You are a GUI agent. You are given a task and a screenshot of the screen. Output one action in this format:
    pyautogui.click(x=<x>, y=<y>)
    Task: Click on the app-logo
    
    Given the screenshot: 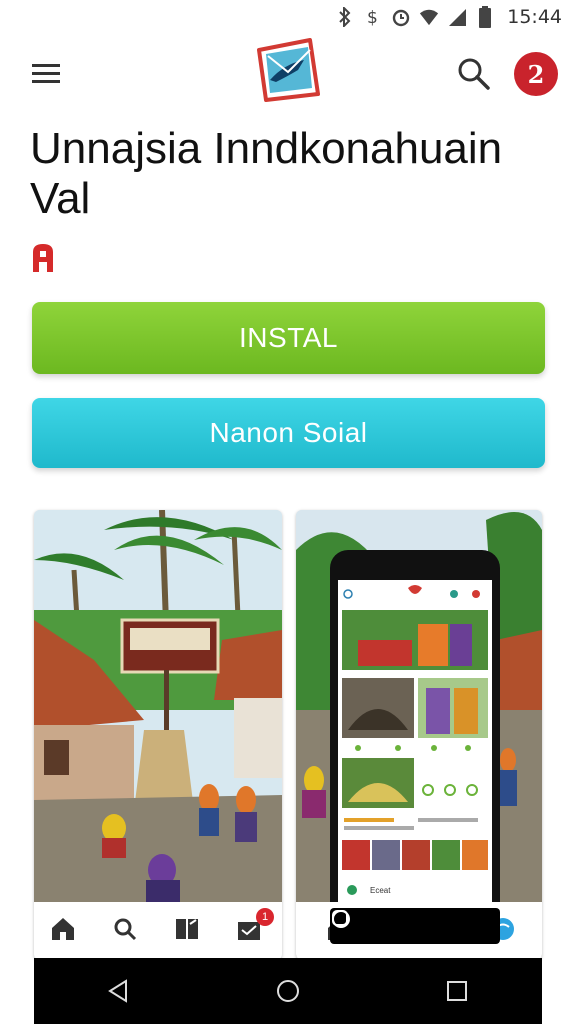 What is the action you would take?
    pyautogui.click(x=288, y=70)
    